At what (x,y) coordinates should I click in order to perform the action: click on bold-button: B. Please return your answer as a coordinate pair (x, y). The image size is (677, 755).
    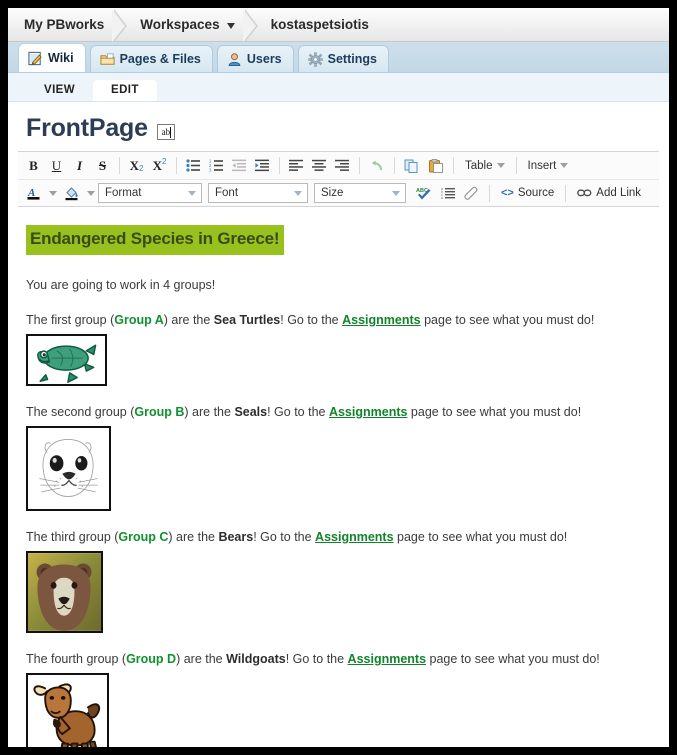
    Looking at the image, I should click on (33, 166).